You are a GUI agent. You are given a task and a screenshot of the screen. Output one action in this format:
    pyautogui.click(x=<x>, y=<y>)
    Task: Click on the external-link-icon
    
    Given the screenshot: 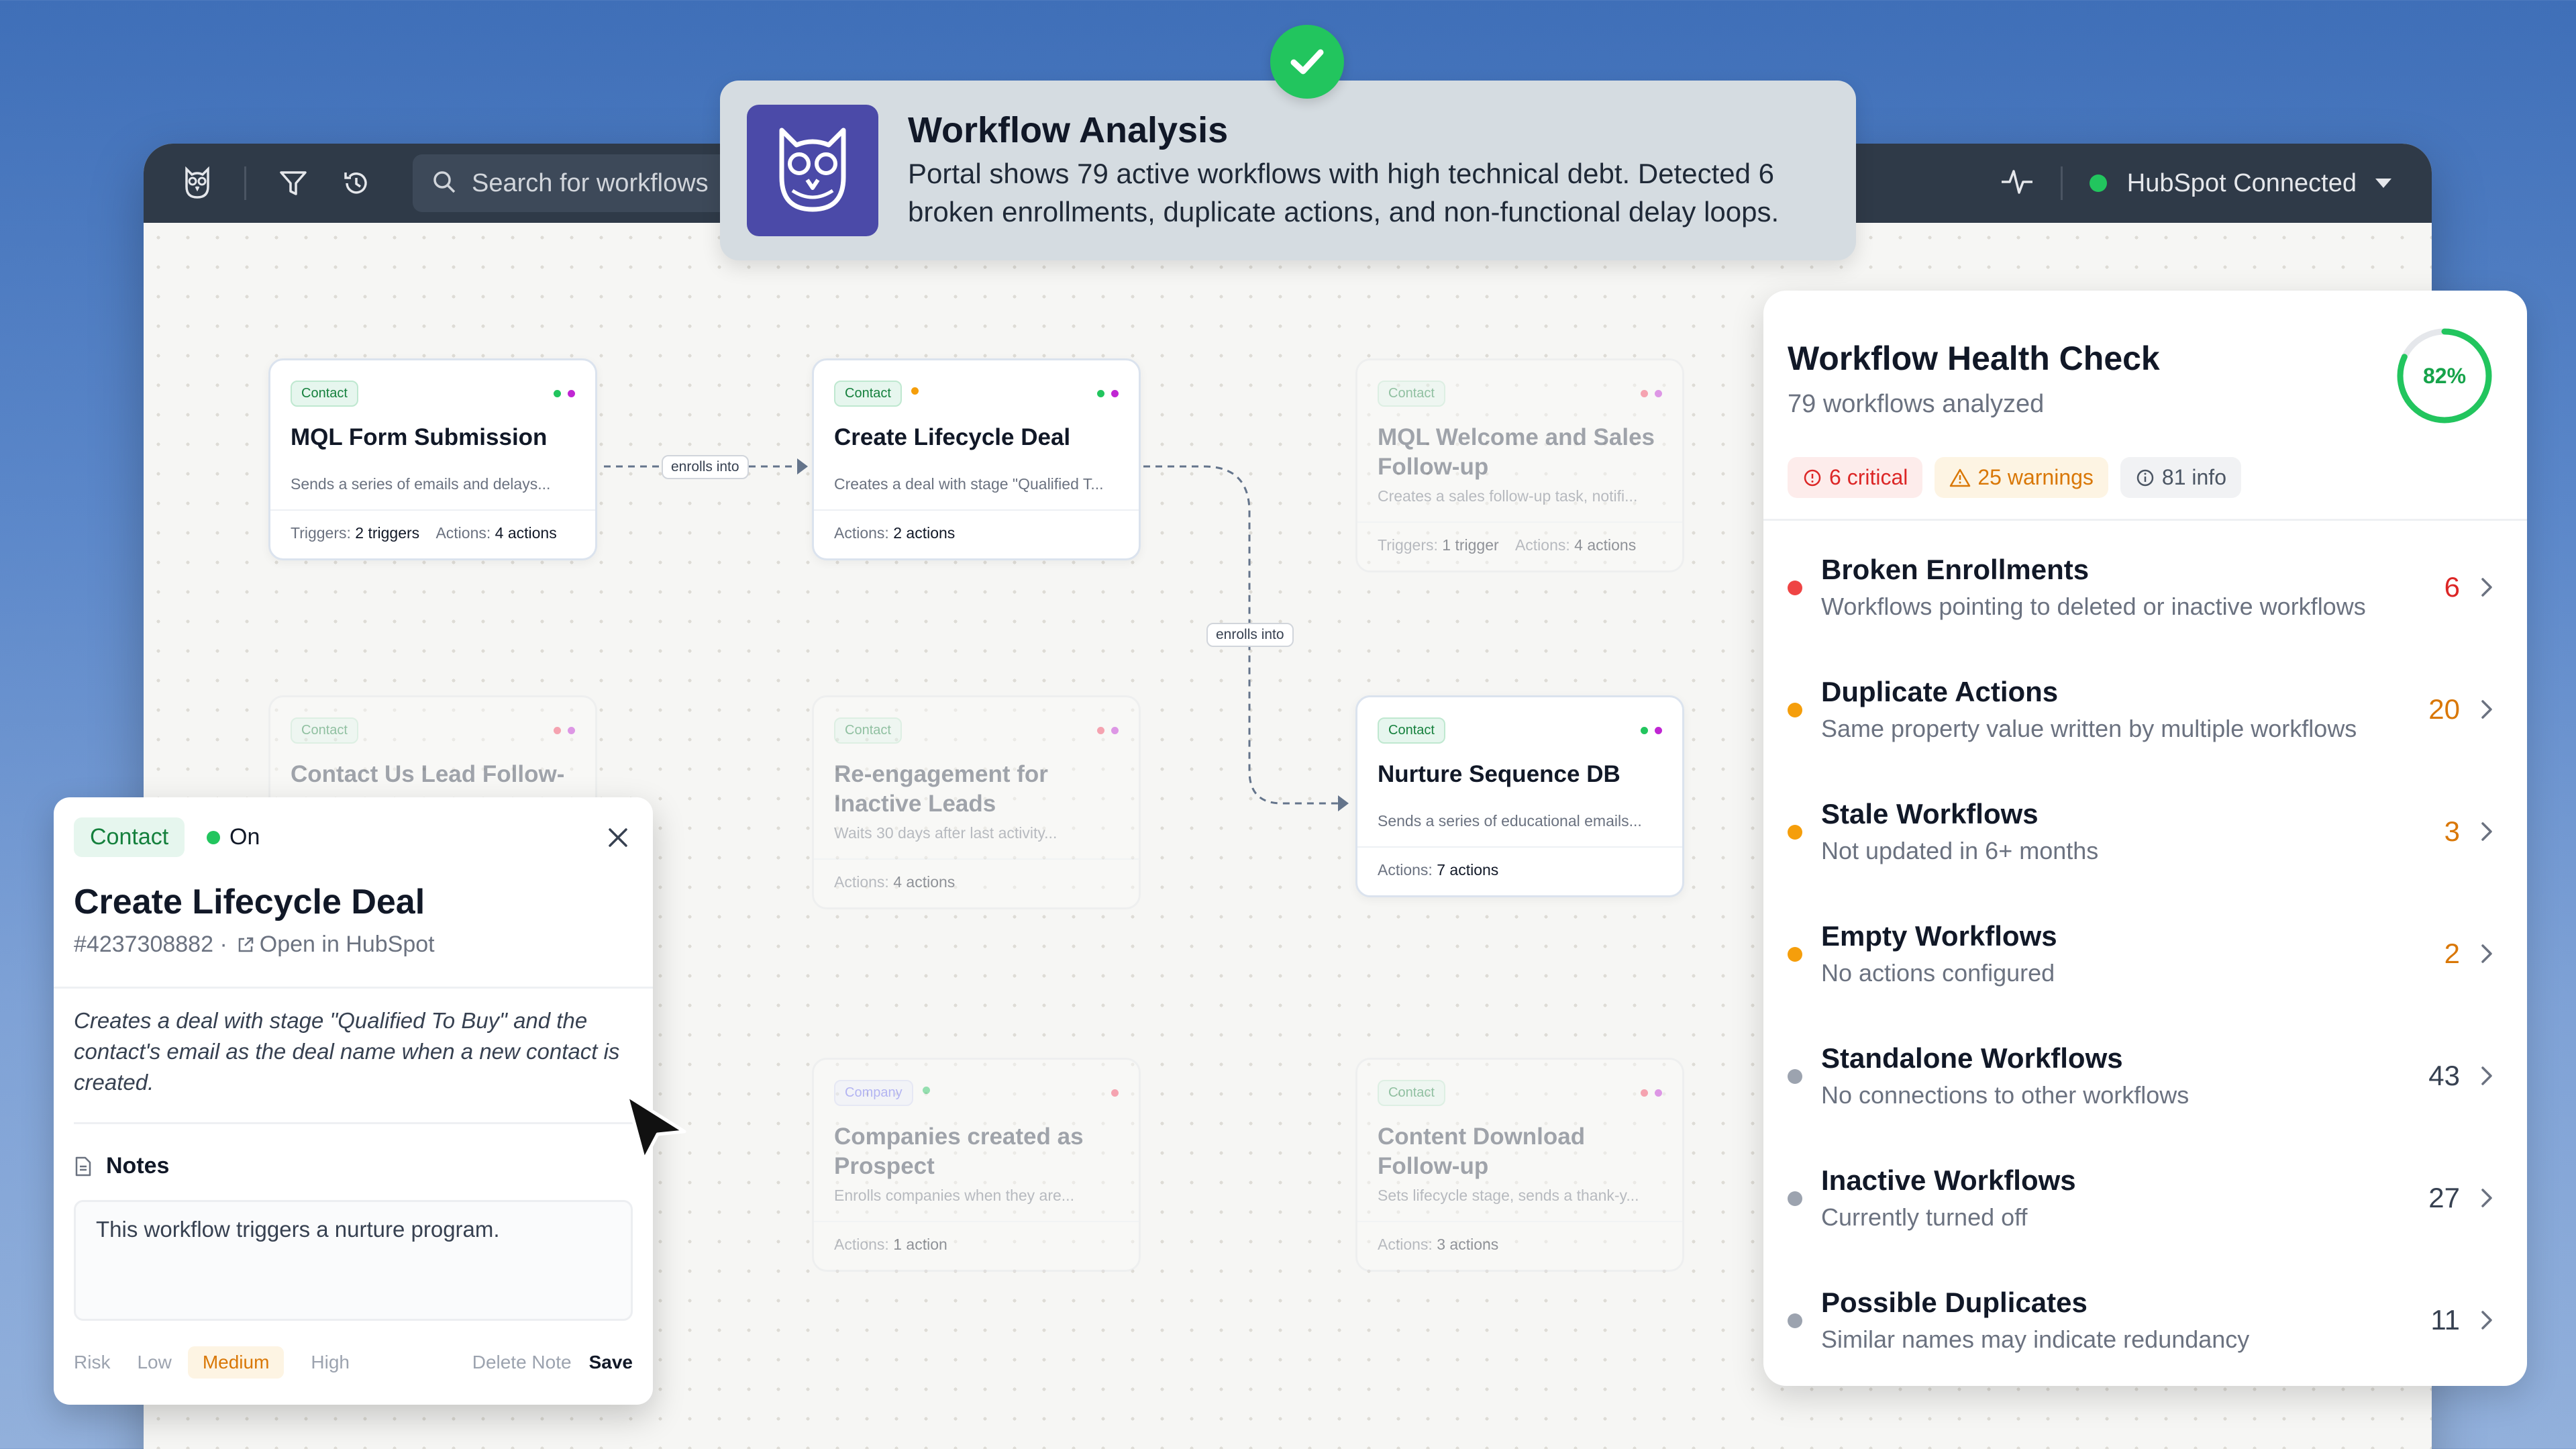 What is the action you would take?
    pyautogui.click(x=246, y=945)
    